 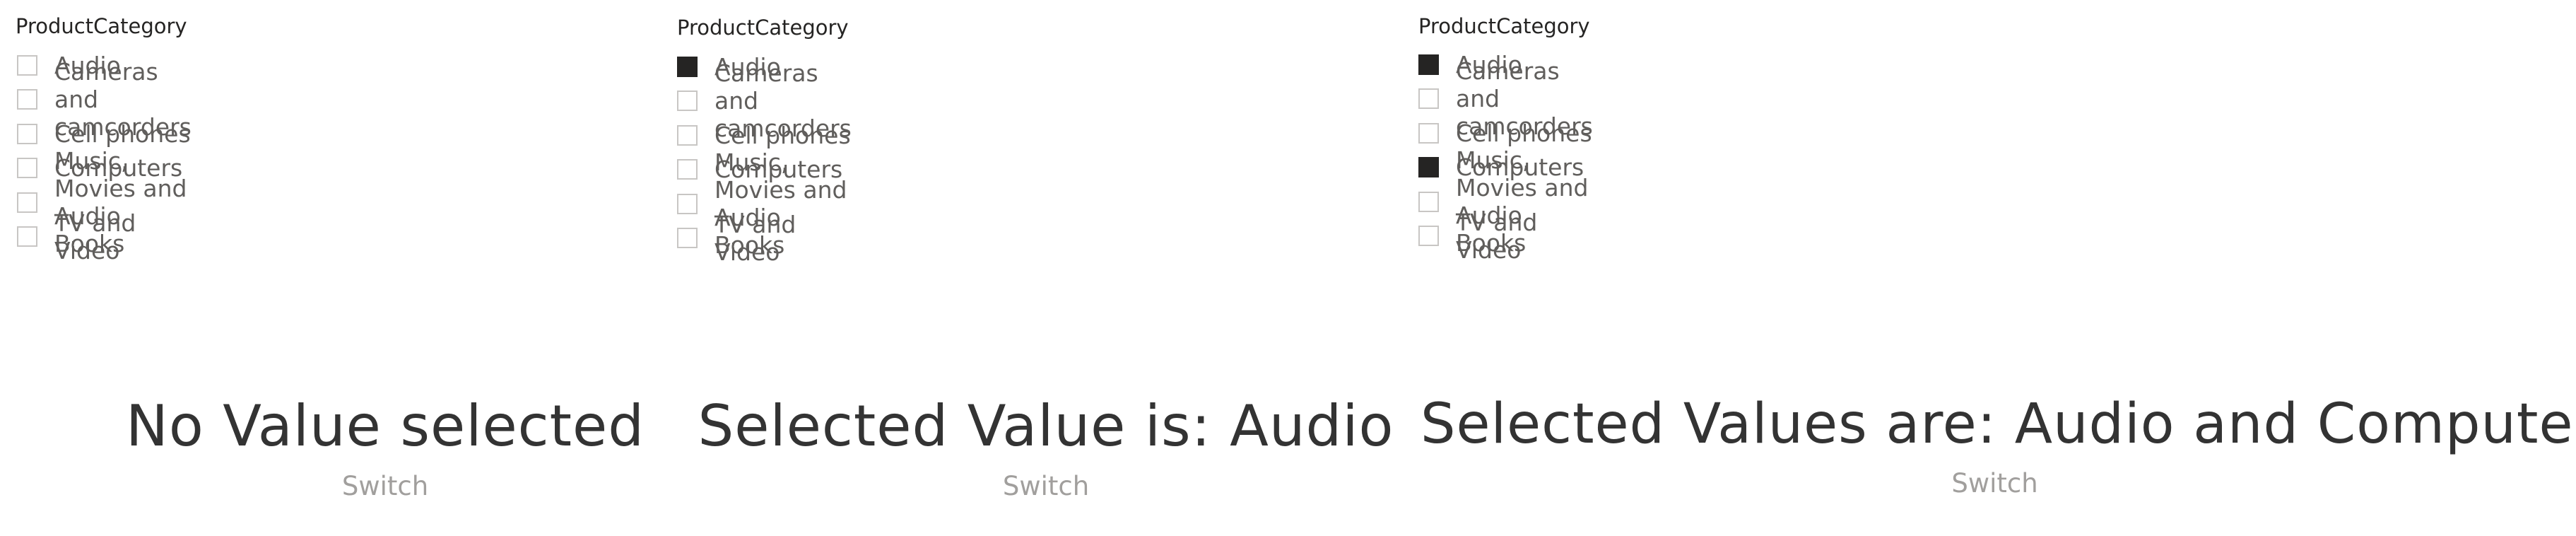 I want to click on card-value: Selected Values are: Audio and Computers, so click(x=1998, y=424).